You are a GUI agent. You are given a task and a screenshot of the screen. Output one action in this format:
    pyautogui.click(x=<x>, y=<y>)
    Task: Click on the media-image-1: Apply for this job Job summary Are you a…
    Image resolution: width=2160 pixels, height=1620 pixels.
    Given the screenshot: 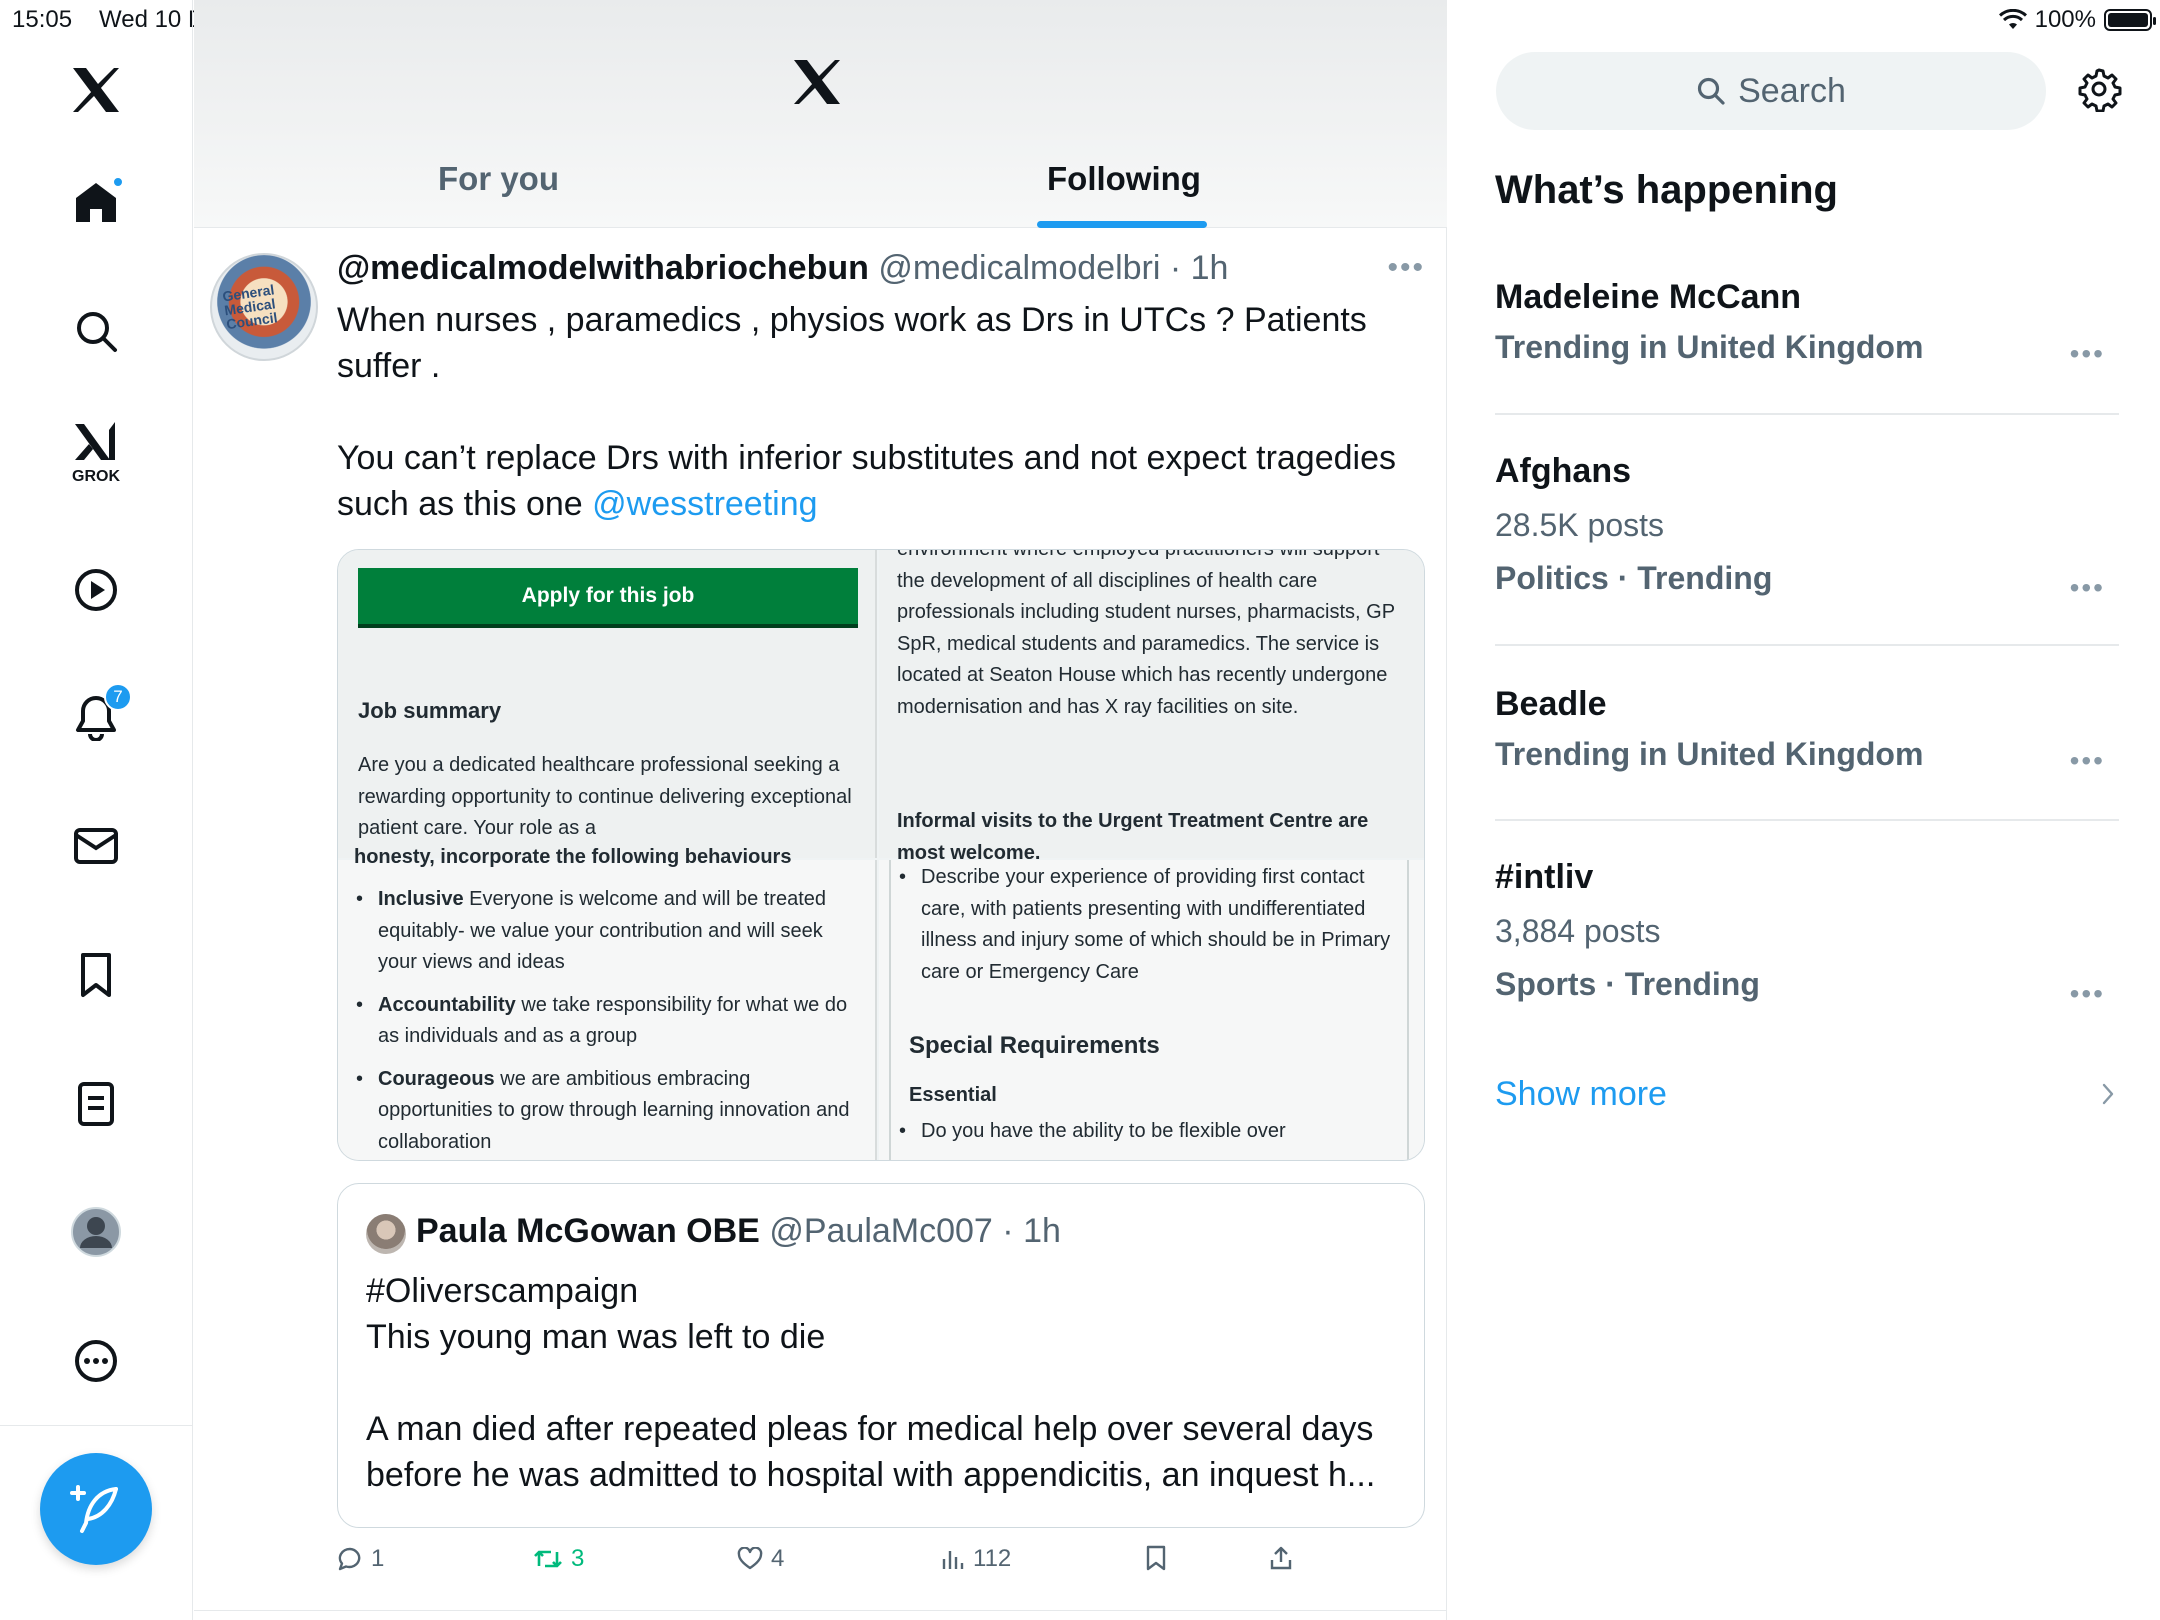 What is the action you would take?
    pyautogui.click(x=607, y=704)
    